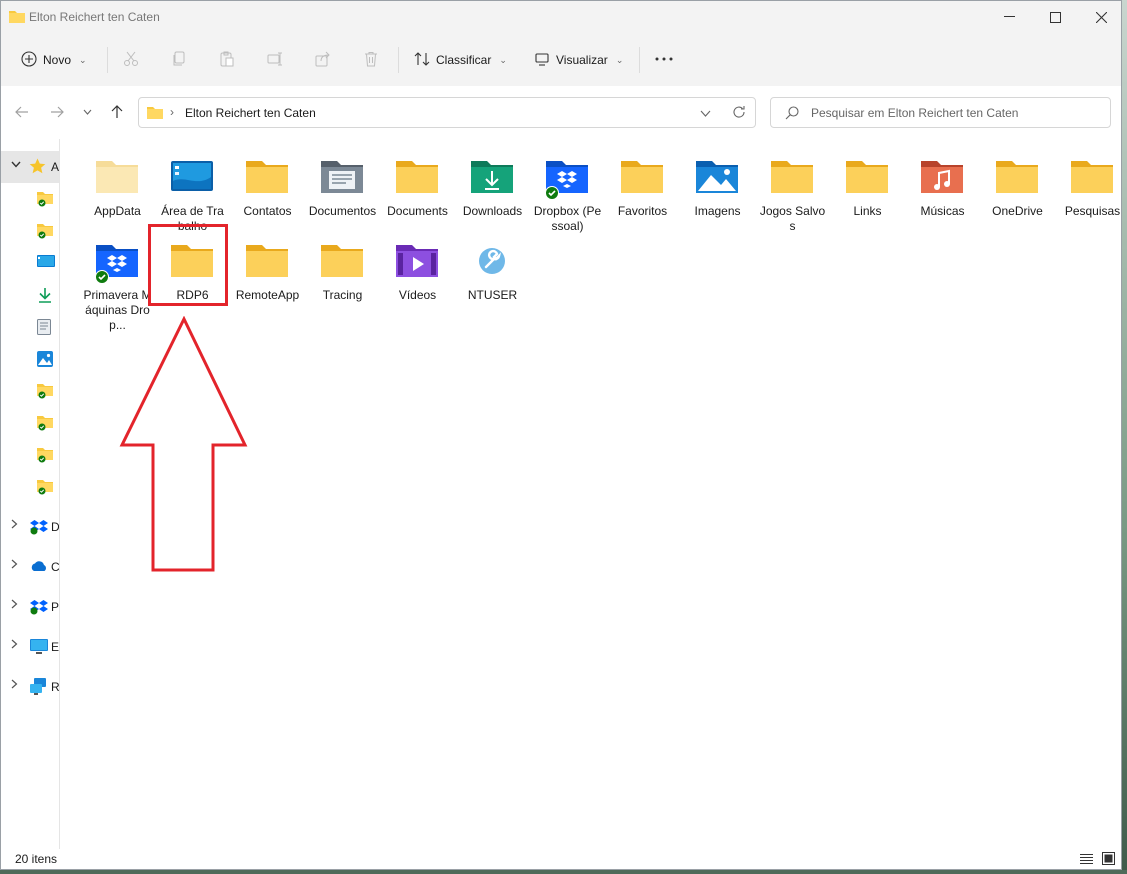  I want to click on file-item-downloads: Downloads, so click(492, 187).